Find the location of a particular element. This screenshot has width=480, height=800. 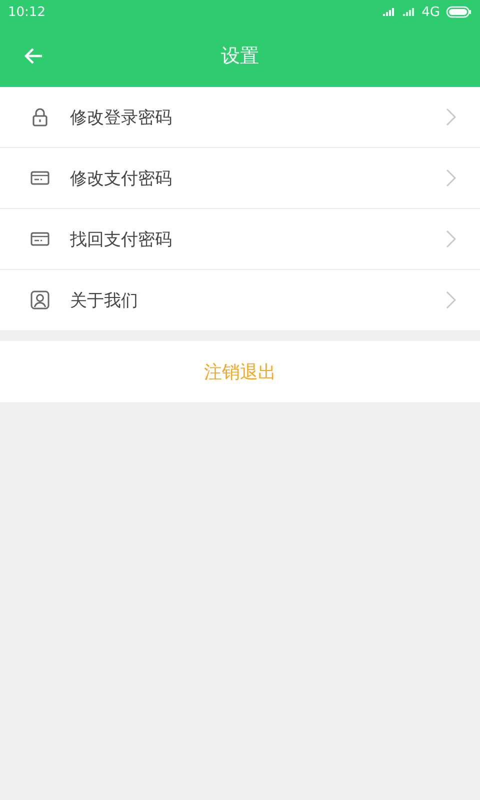

user-icon is located at coordinates (40, 300).